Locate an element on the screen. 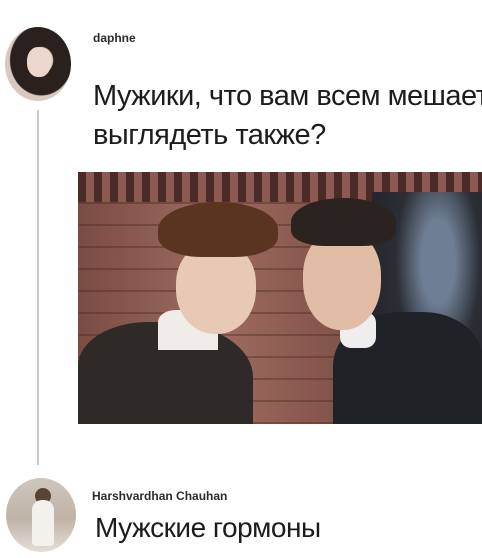  reply-username: Harshvardhan Chauhan is located at coordinates (159, 496).